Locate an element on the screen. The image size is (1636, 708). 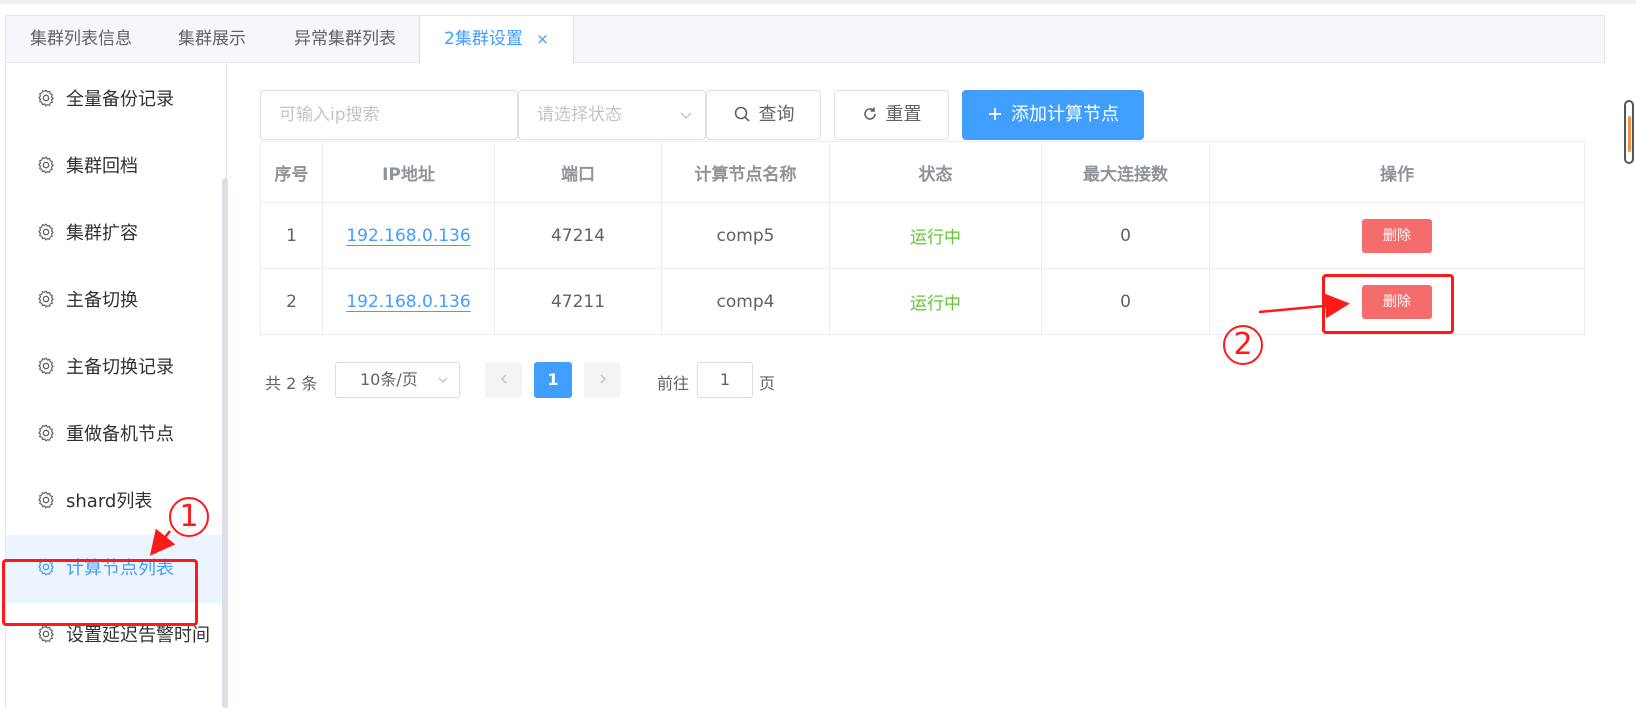
page-scrollbar is located at coordinates (1629, 132).